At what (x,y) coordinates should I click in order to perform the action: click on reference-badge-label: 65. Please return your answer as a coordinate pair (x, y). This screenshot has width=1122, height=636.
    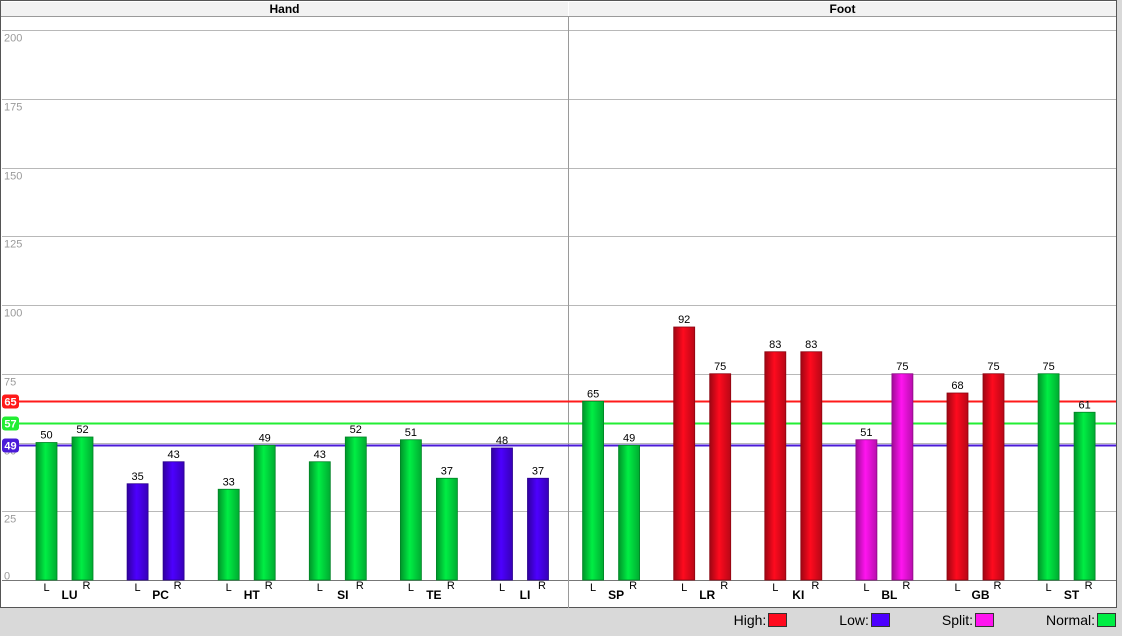
    Looking at the image, I should click on (10, 403).